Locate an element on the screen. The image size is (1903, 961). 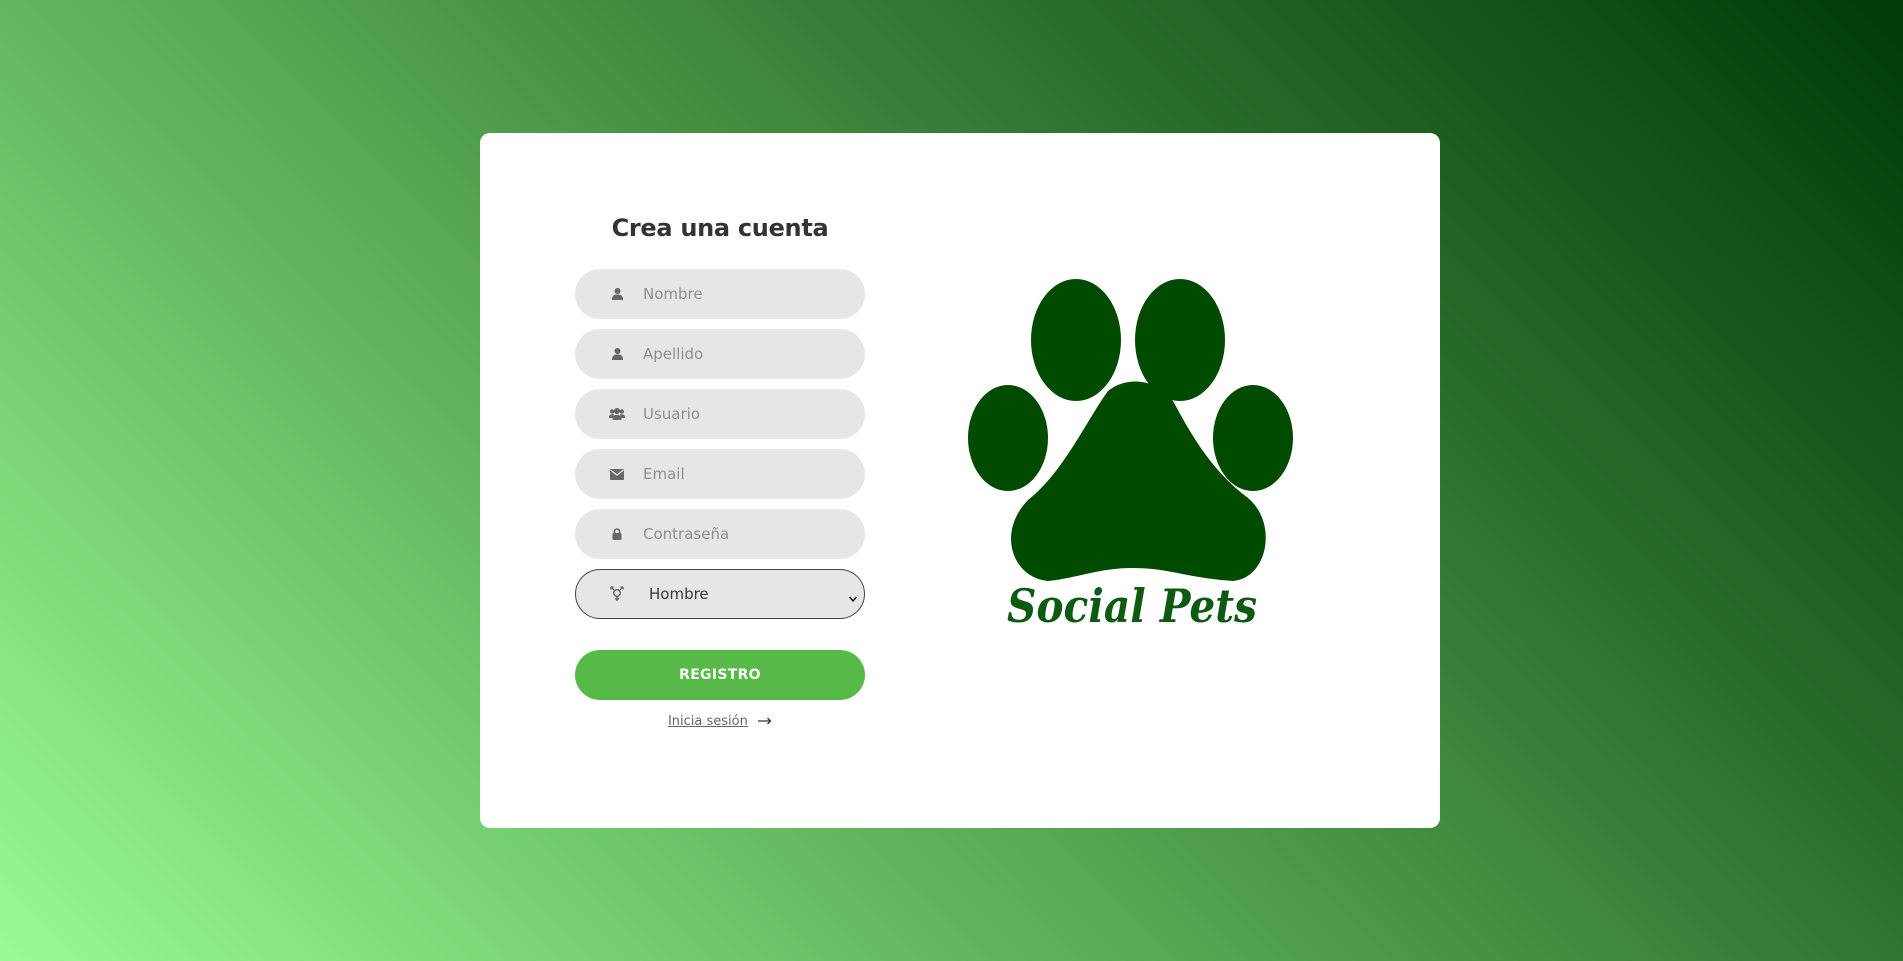
gender-select: Hombre is located at coordinates (720, 594).